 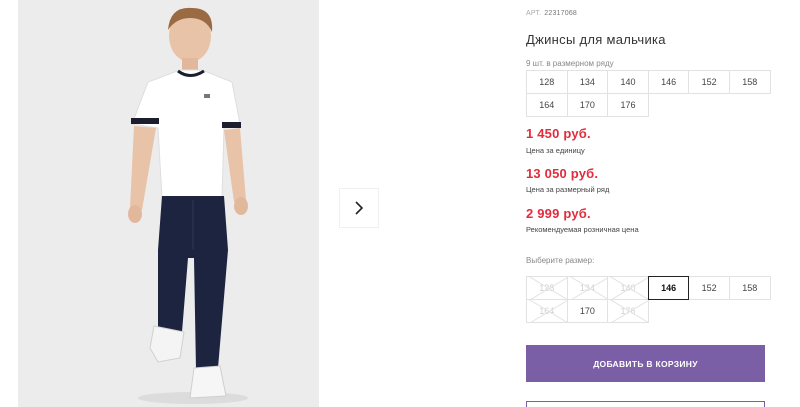 What do you see at coordinates (709, 288) in the screenshot?
I see `size-option: 152` at bounding box center [709, 288].